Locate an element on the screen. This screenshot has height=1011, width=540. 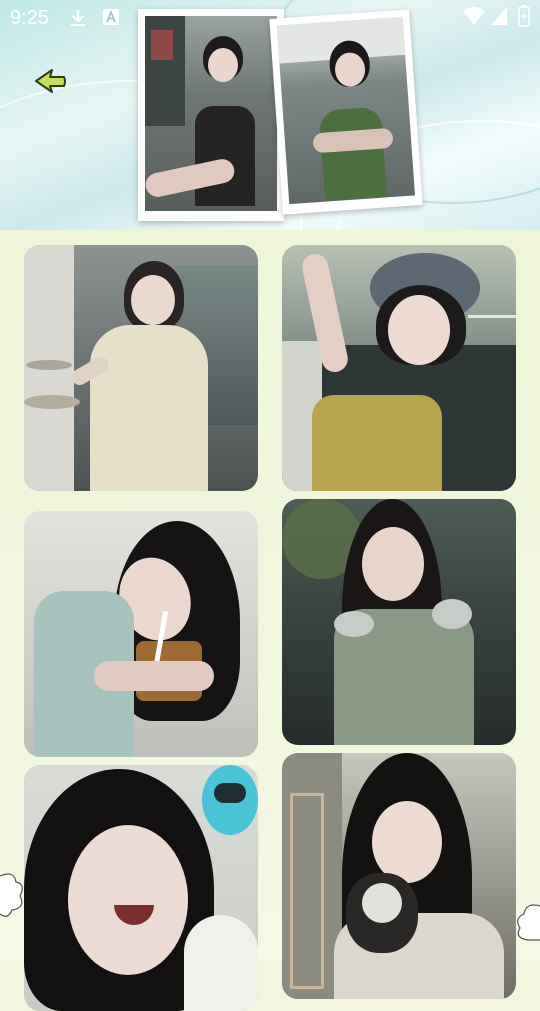
signal-icon is located at coordinates (499, 16).